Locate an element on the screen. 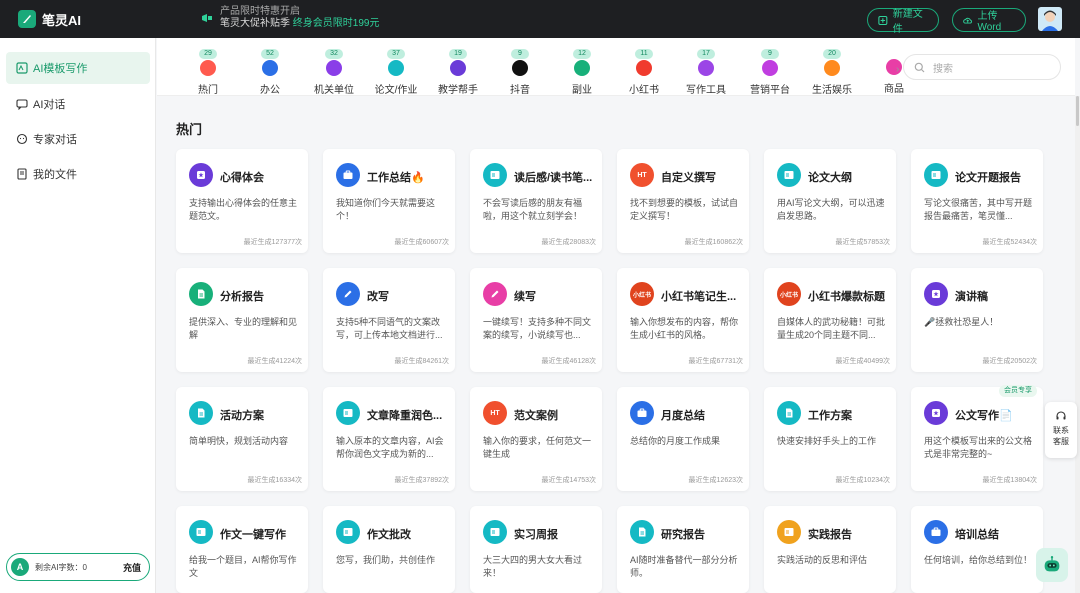 Image resolution: width=1080 pixels, height=593 pixels. category-label: 论文/作业 is located at coordinates (396, 90).